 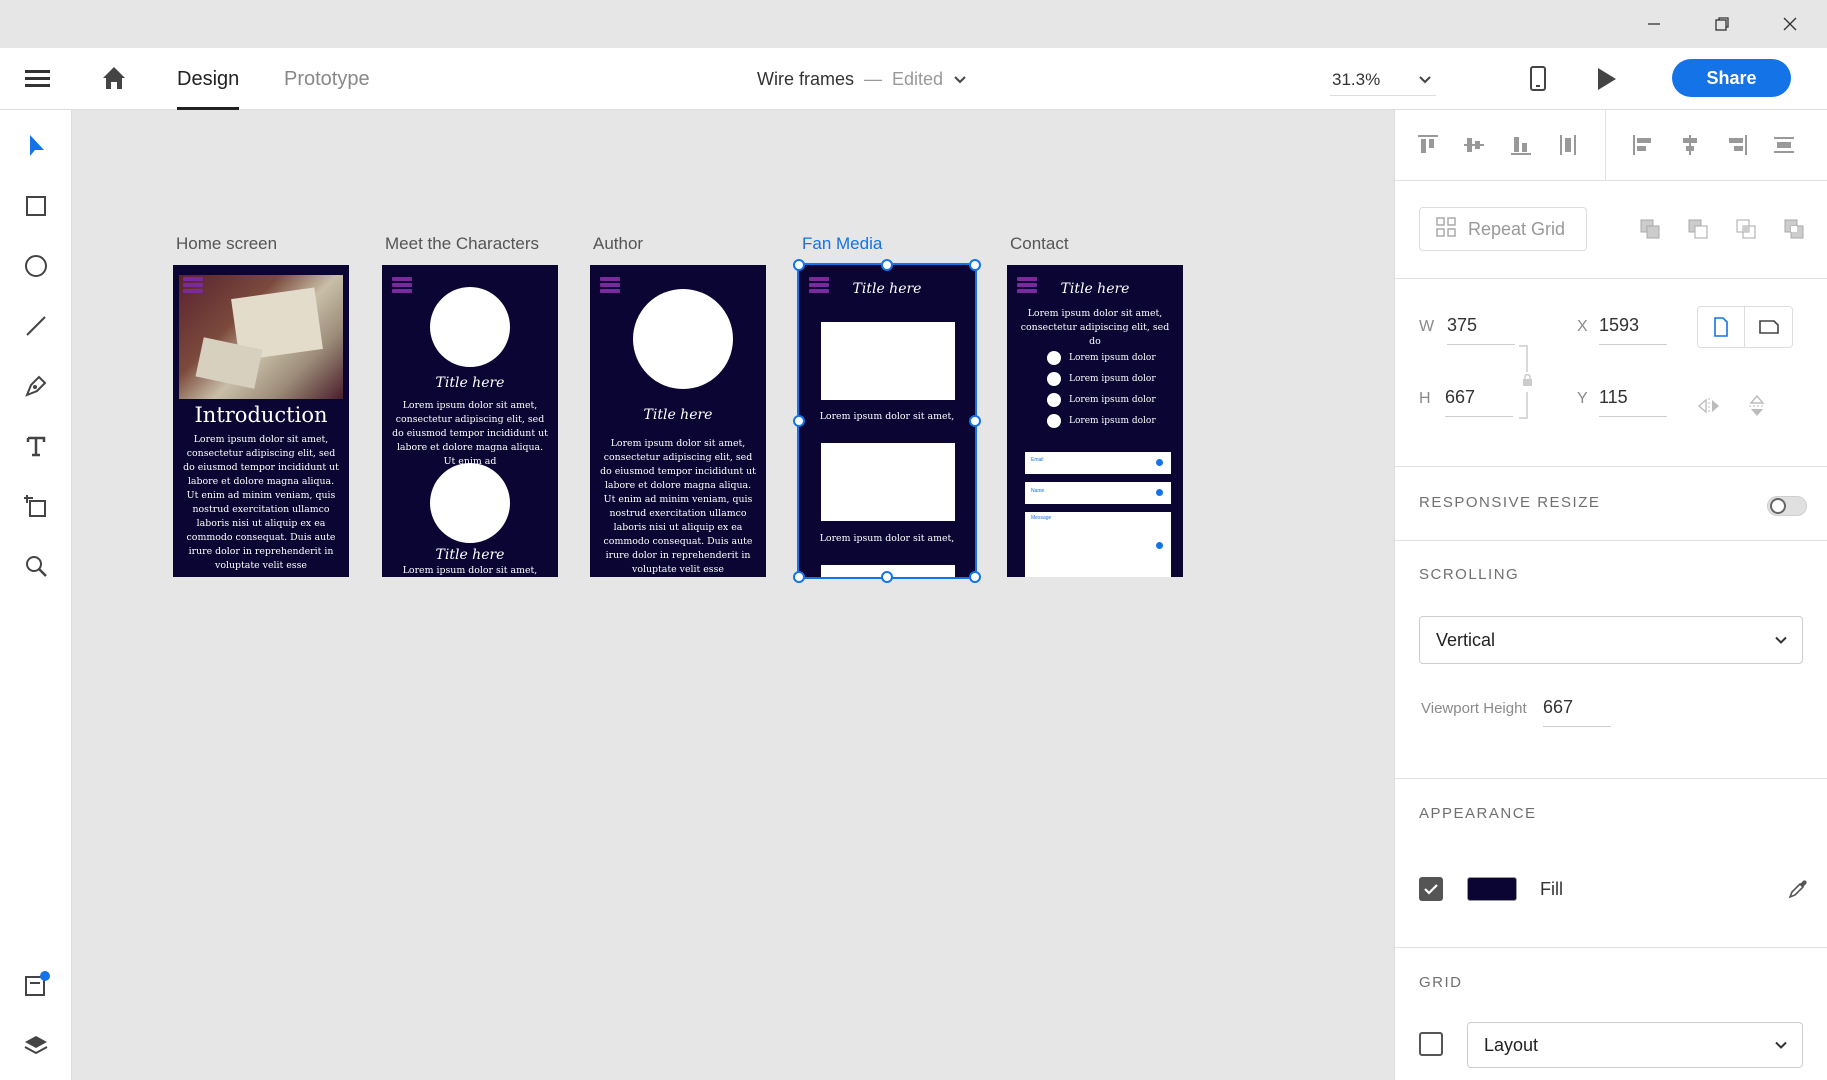 I want to click on grid-checkbox, so click(x=1431, y=1044).